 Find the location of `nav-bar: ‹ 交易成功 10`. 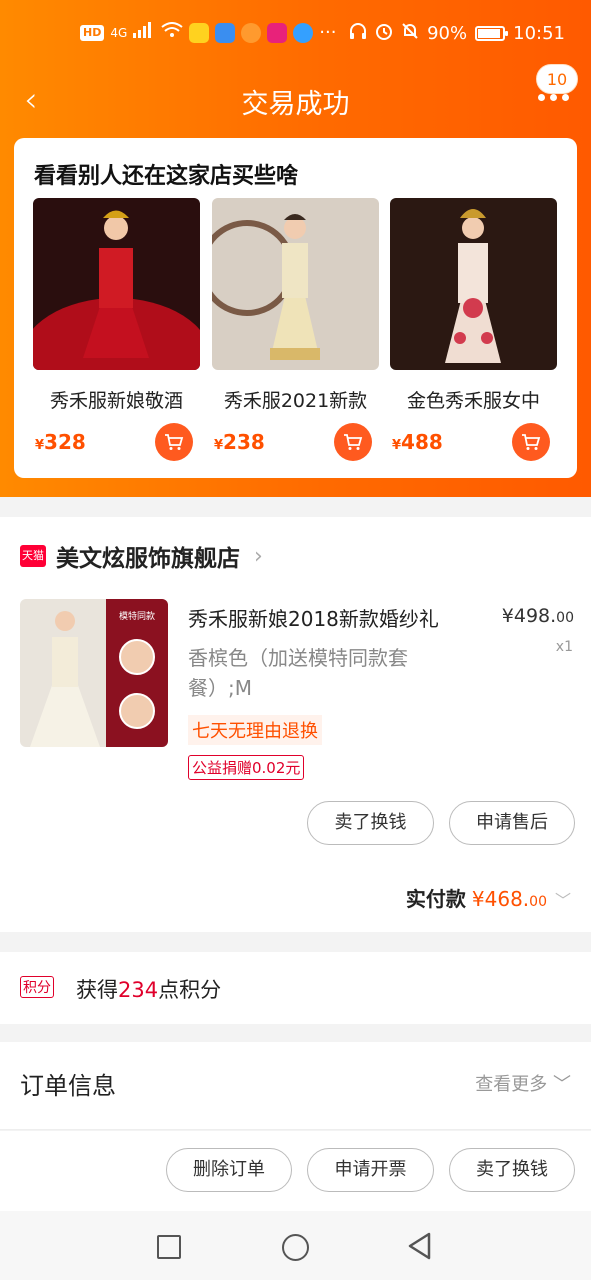

nav-bar: ‹ 交易成功 10 is located at coordinates (295, 97).